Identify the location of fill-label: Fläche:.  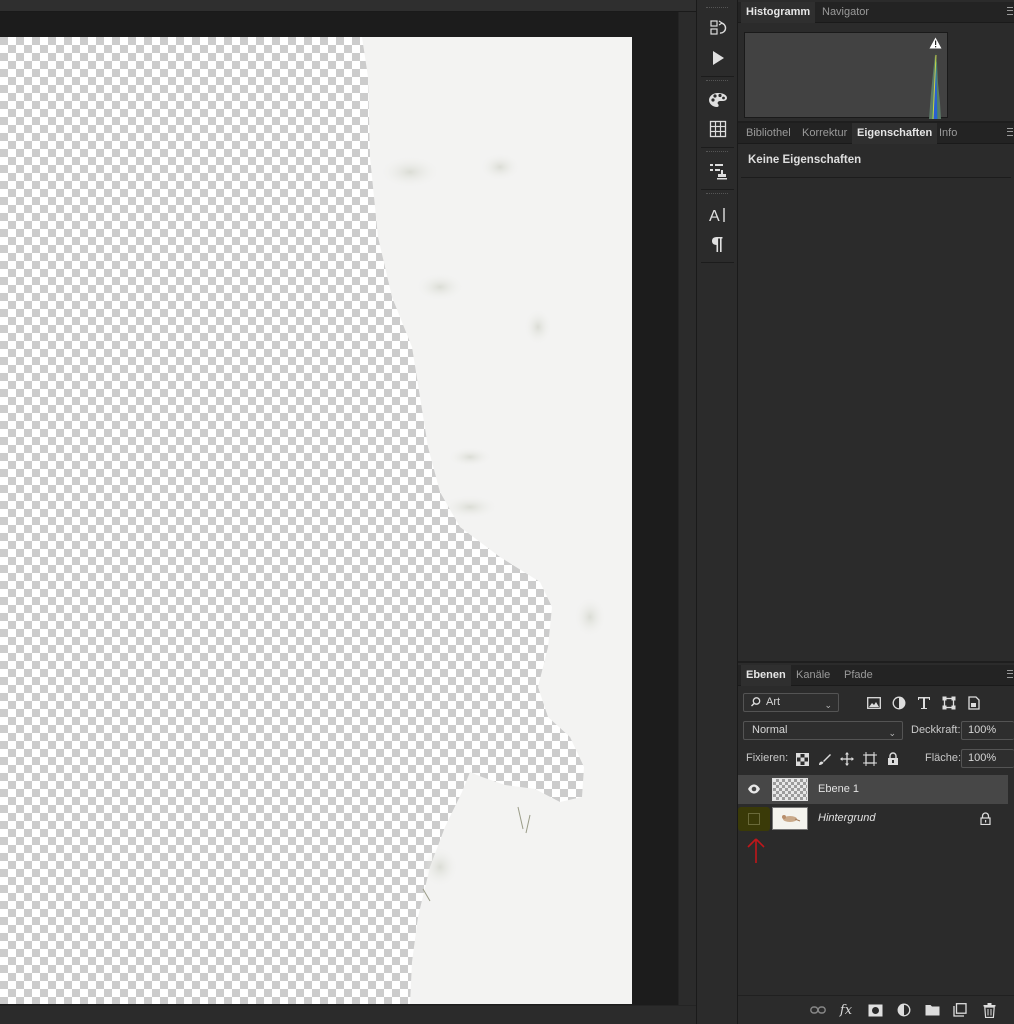
(943, 758).